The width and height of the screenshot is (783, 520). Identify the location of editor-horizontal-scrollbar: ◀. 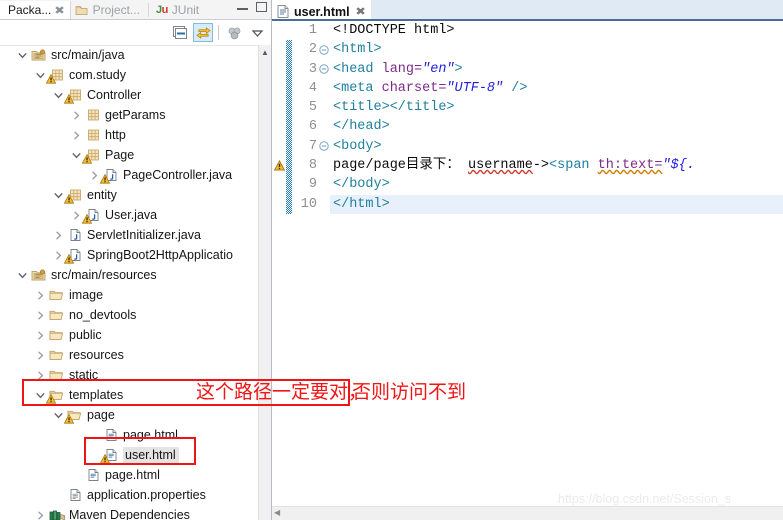
(527, 513).